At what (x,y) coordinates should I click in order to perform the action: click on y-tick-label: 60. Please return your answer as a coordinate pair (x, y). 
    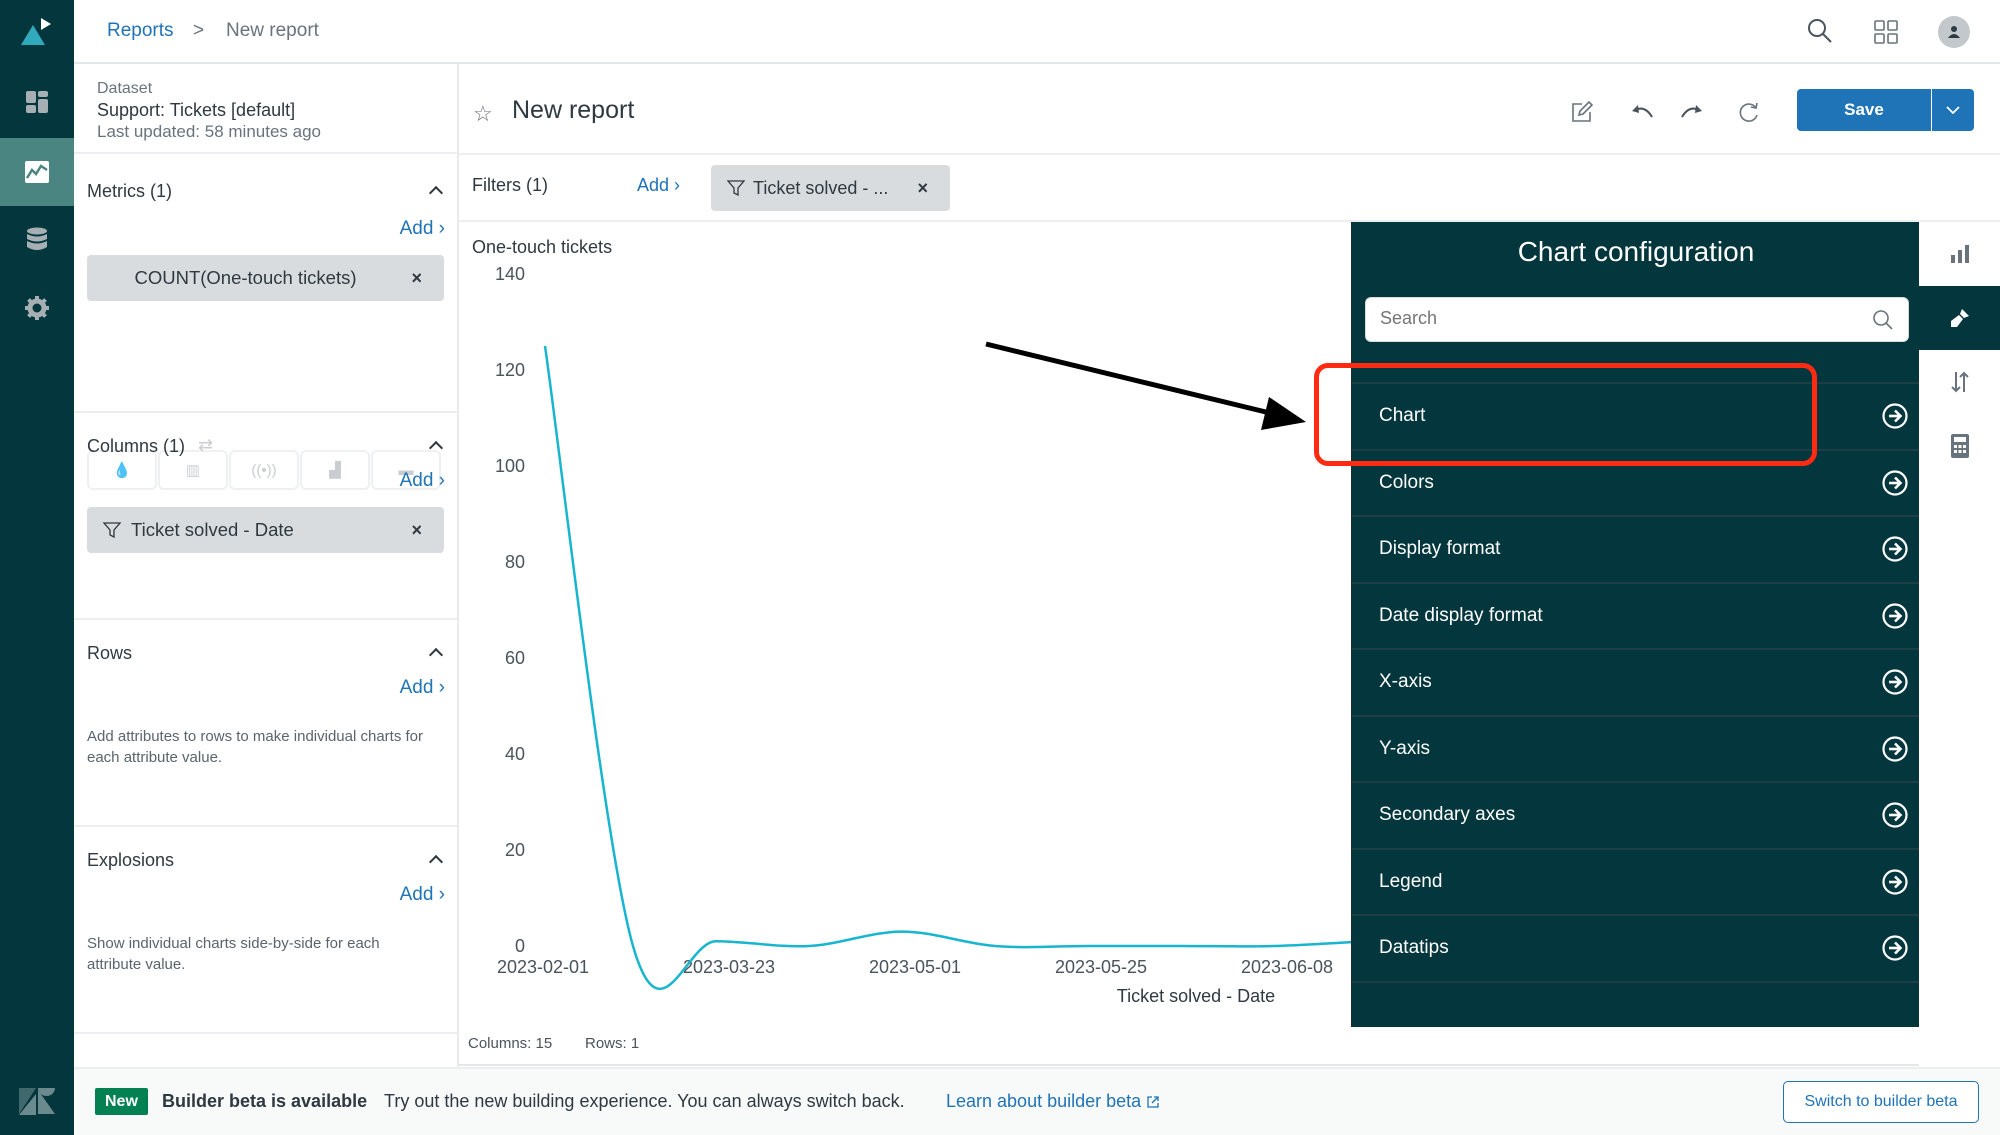
    Looking at the image, I should click on (515, 658).